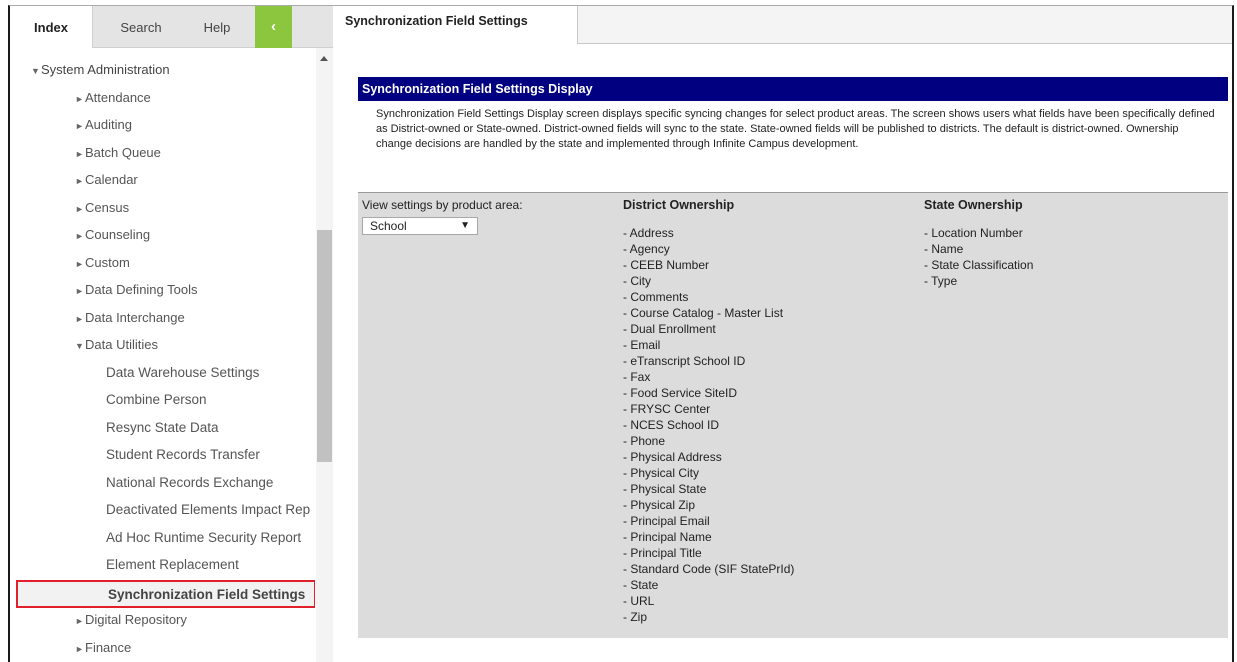  What do you see at coordinates (641, 585) in the screenshot?
I see `district-field-item: - State` at bounding box center [641, 585].